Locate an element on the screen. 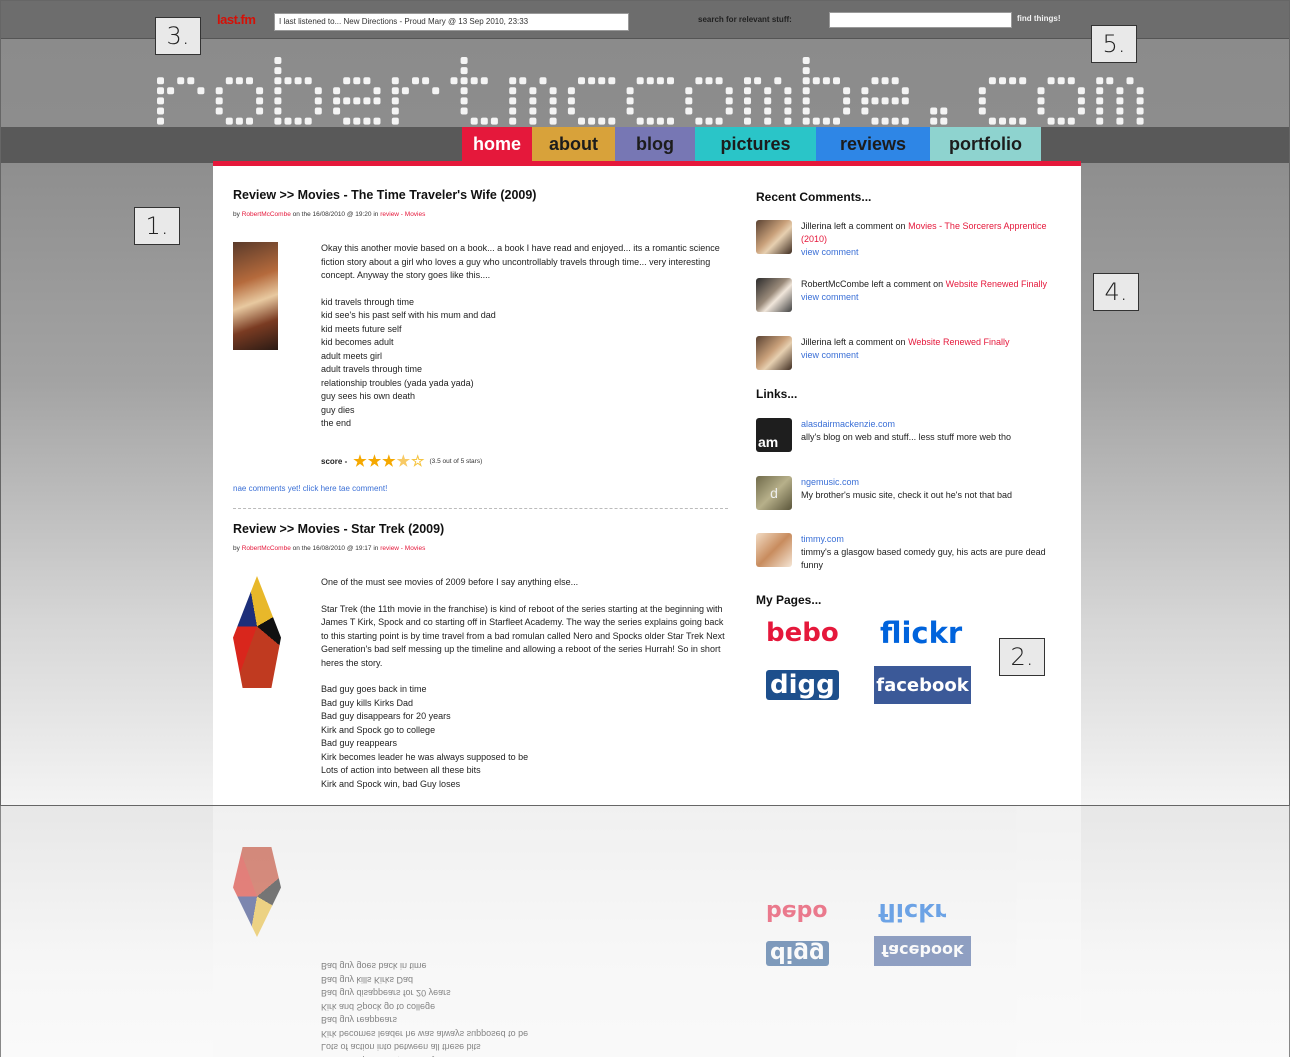  link-url: ngemusic.com is located at coordinates (830, 482).